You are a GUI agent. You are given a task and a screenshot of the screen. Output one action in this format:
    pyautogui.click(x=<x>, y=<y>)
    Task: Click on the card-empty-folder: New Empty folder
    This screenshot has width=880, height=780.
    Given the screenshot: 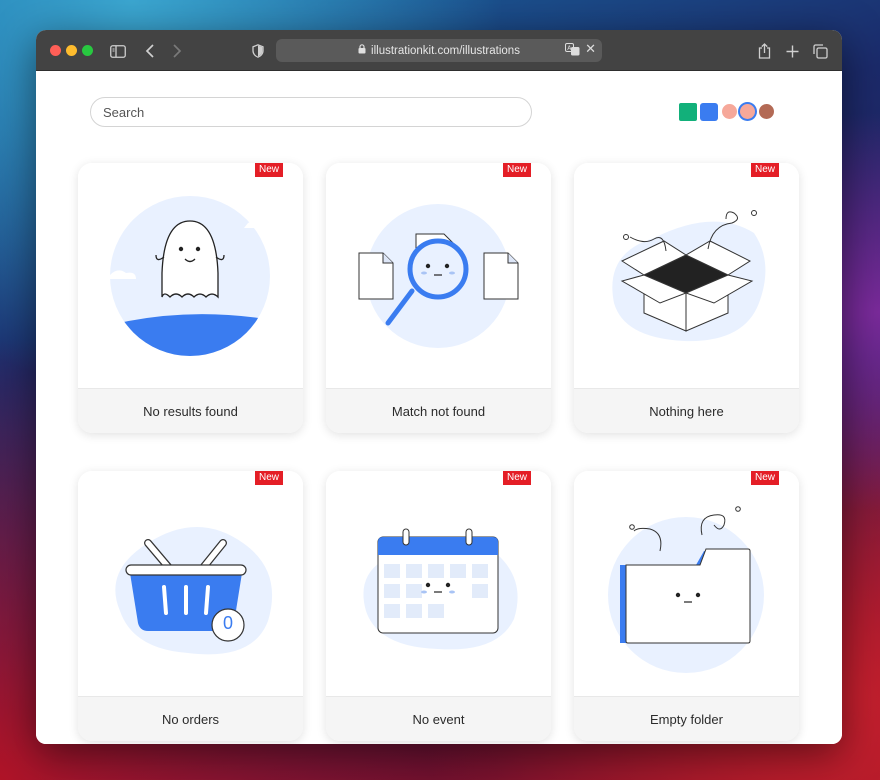 What is the action you would take?
    pyautogui.click(x=686, y=606)
    